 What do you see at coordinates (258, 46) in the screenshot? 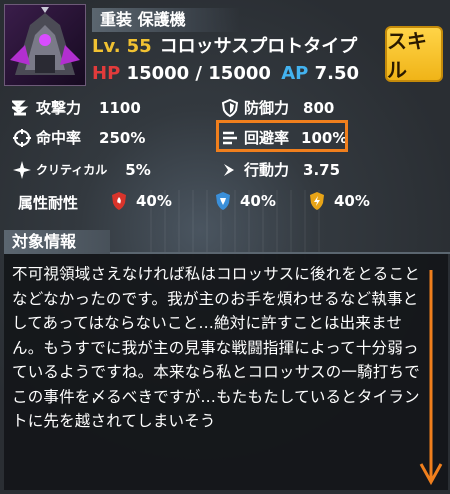
I see `unit-name: コロッサスプロトタイプ` at bounding box center [258, 46].